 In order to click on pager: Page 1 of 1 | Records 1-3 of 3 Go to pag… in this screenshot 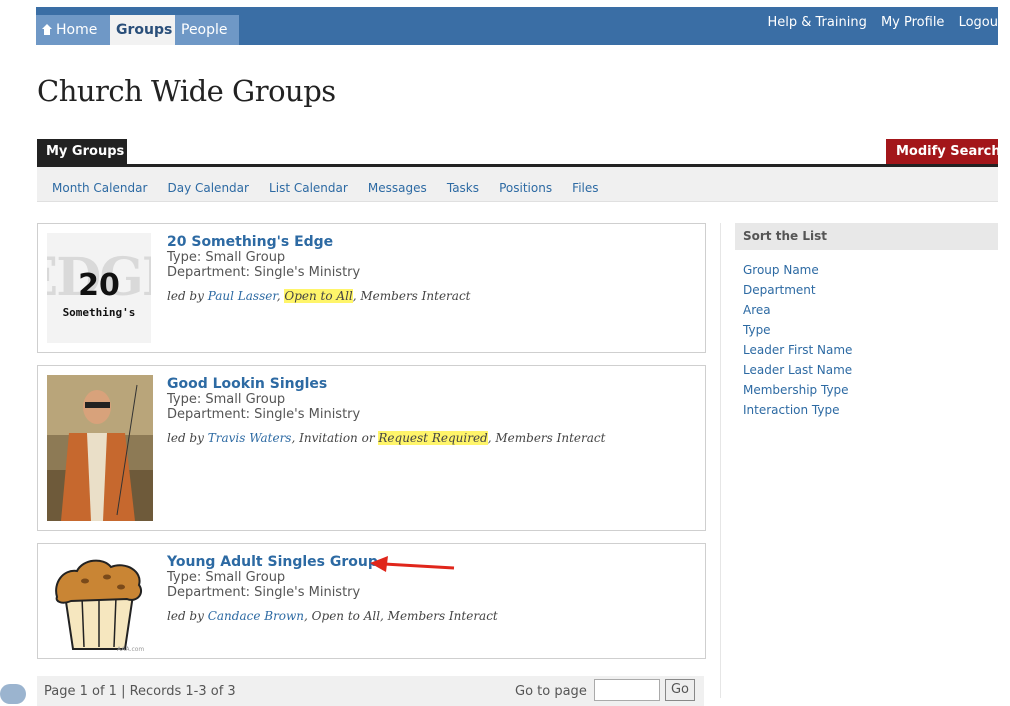, I will do `click(370, 691)`.